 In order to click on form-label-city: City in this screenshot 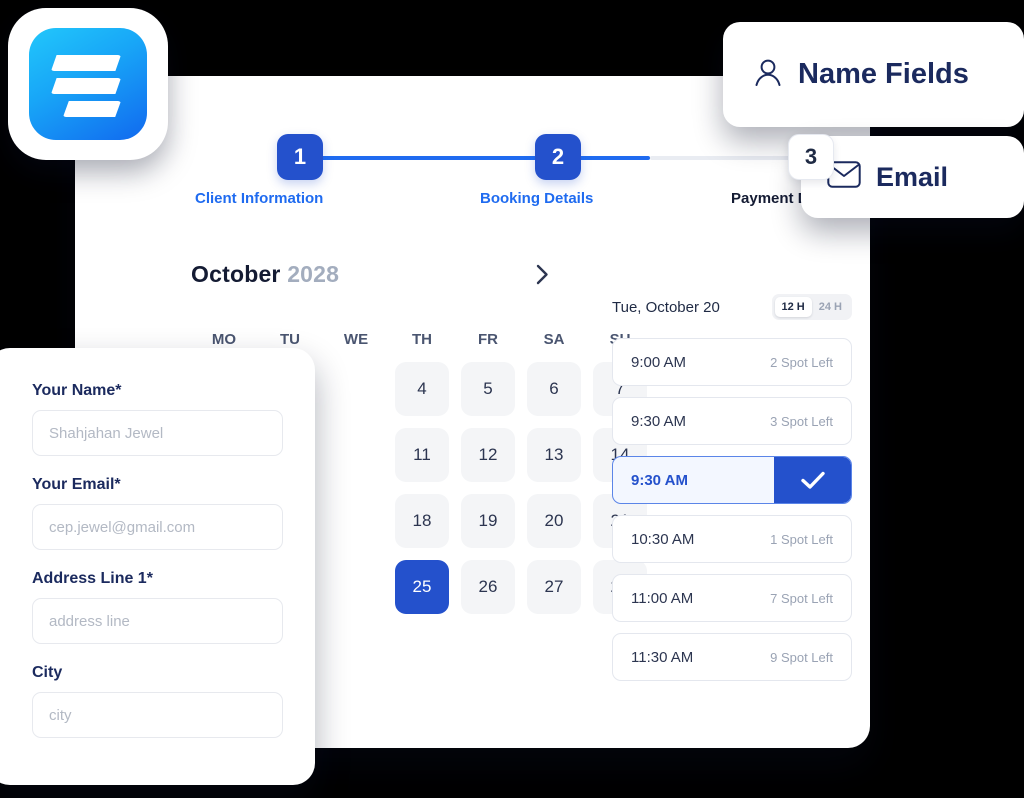, I will do `click(47, 672)`.